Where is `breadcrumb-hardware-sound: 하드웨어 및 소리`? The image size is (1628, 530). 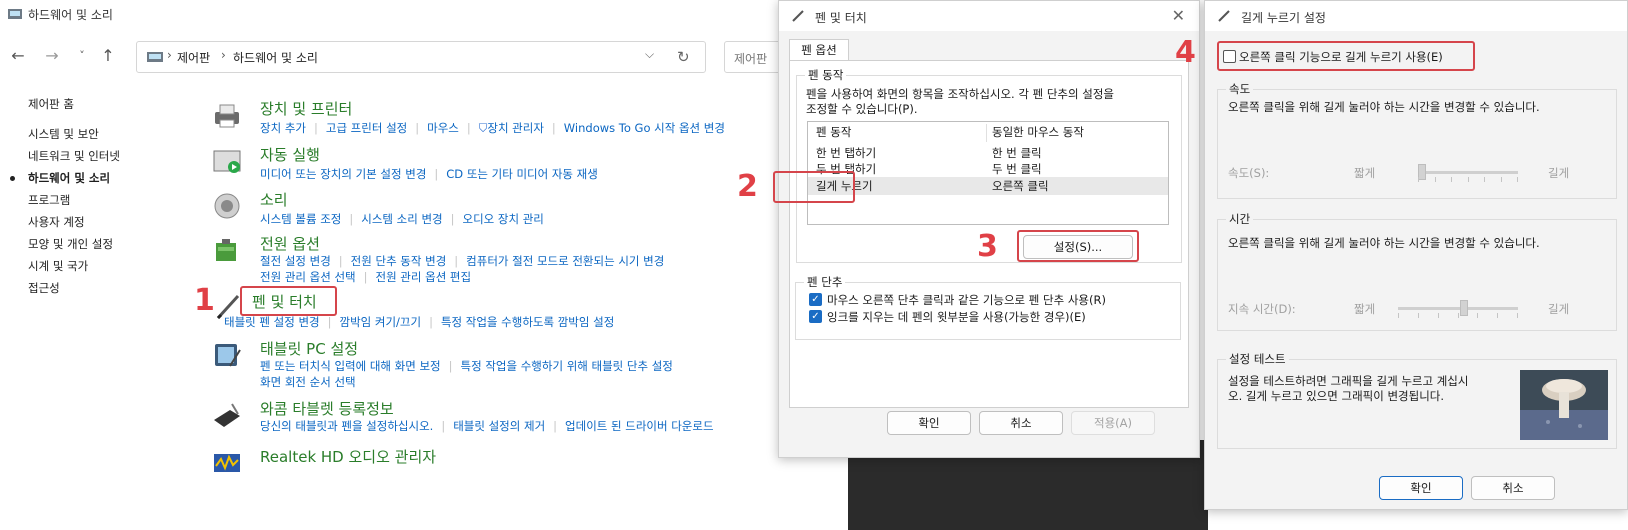
breadcrumb-hardware-sound: 하드웨어 및 소리 is located at coordinates (275, 57).